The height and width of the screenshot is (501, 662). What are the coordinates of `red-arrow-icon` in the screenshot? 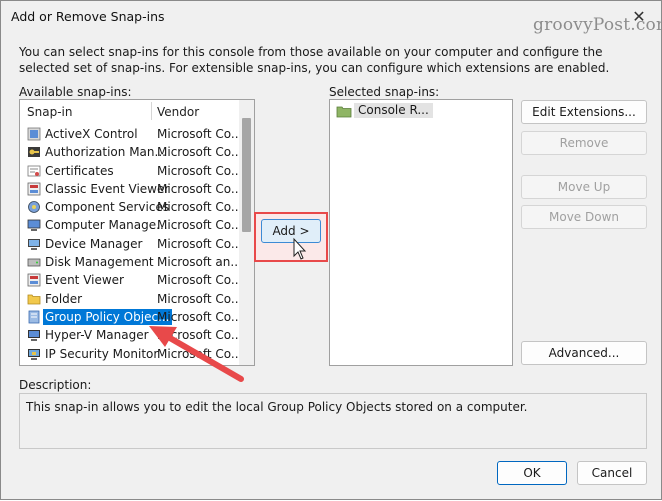 It's located at (196, 354).